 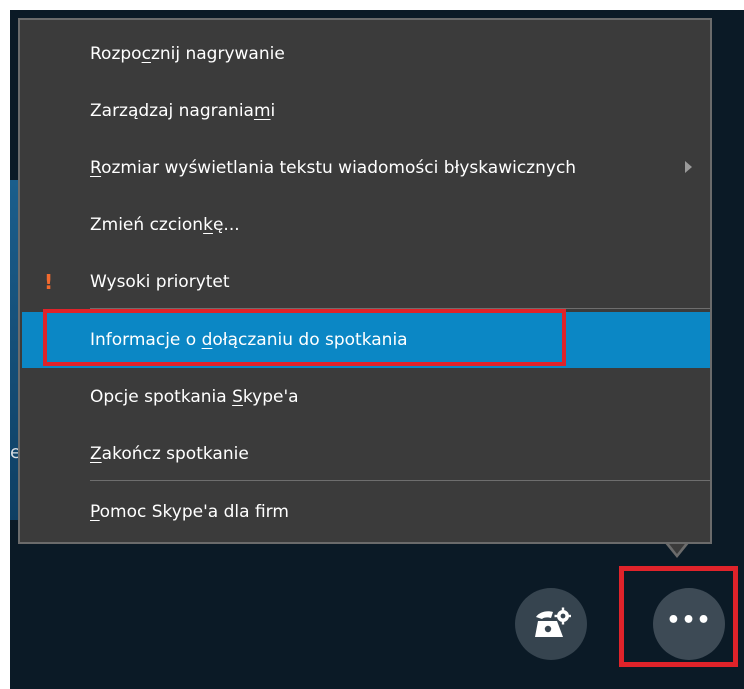 What do you see at coordinates (160, 282) in the screenshot?
I see `menu-item-label: Wysoki priorytet` at bounding box center [160, 282].